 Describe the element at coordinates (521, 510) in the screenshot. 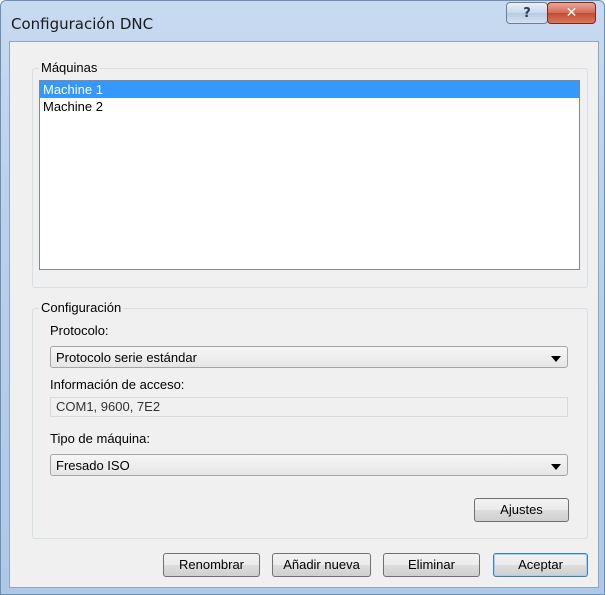

I see `settings-button: Ajustes` at that location.